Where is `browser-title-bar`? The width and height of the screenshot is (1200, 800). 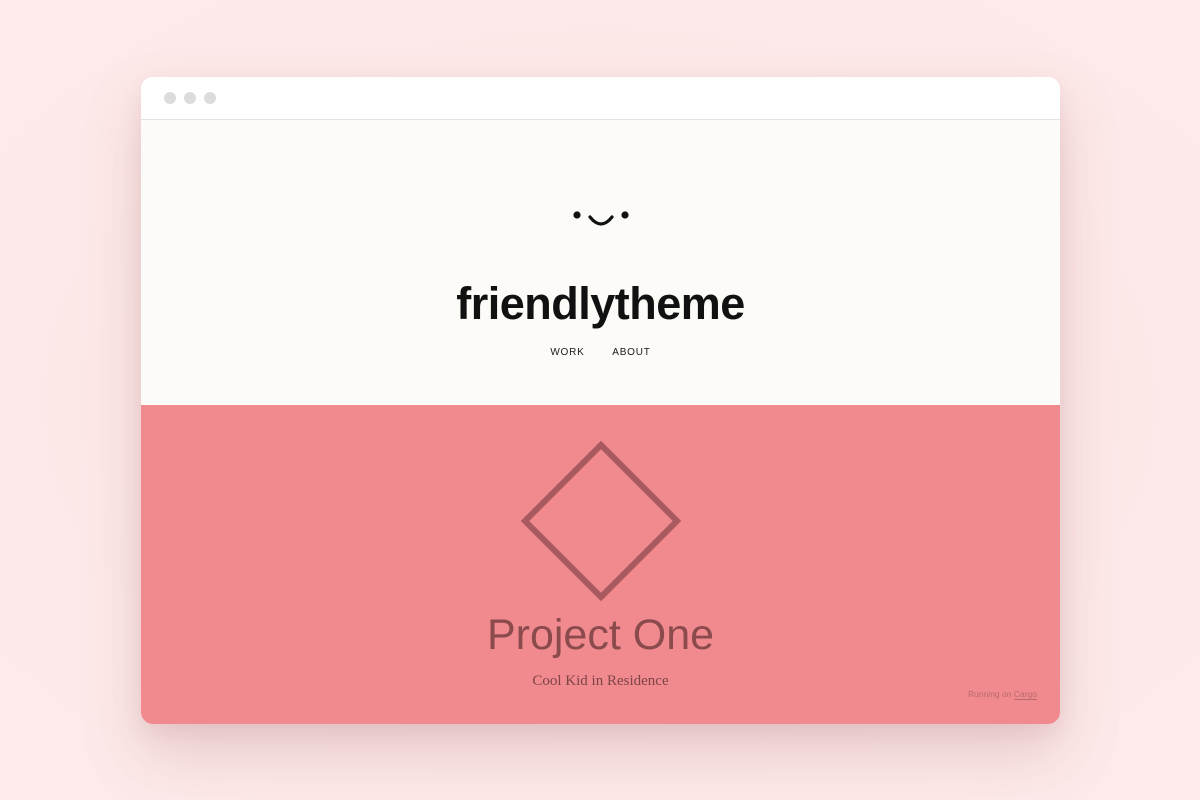 browser-title-bar is located at coordinates (600, 98).